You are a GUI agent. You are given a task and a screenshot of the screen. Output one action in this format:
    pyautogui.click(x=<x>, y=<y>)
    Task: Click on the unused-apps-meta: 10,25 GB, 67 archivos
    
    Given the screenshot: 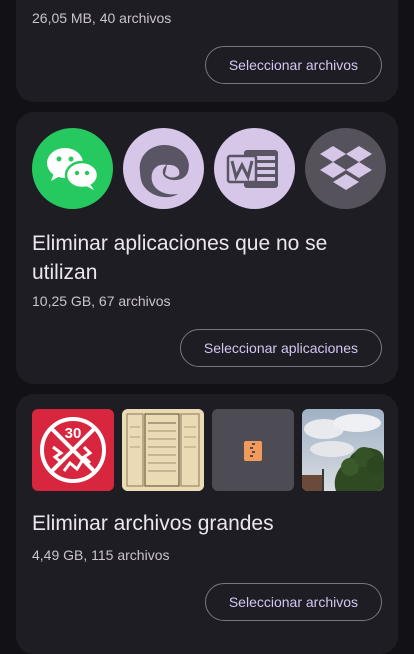 What is the action you would take?
    pyautogui.click(x=101, y=301)
    